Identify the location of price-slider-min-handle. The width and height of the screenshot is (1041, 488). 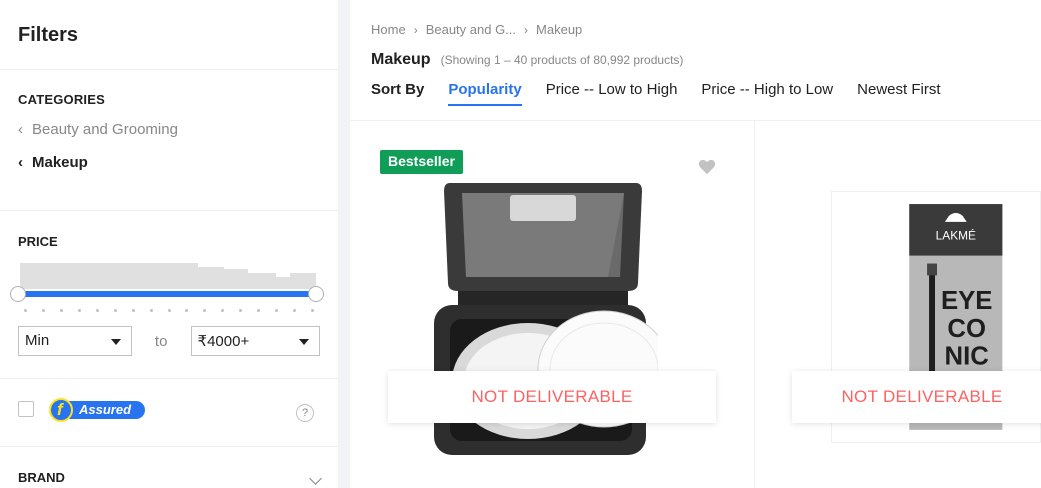
(18, 294).